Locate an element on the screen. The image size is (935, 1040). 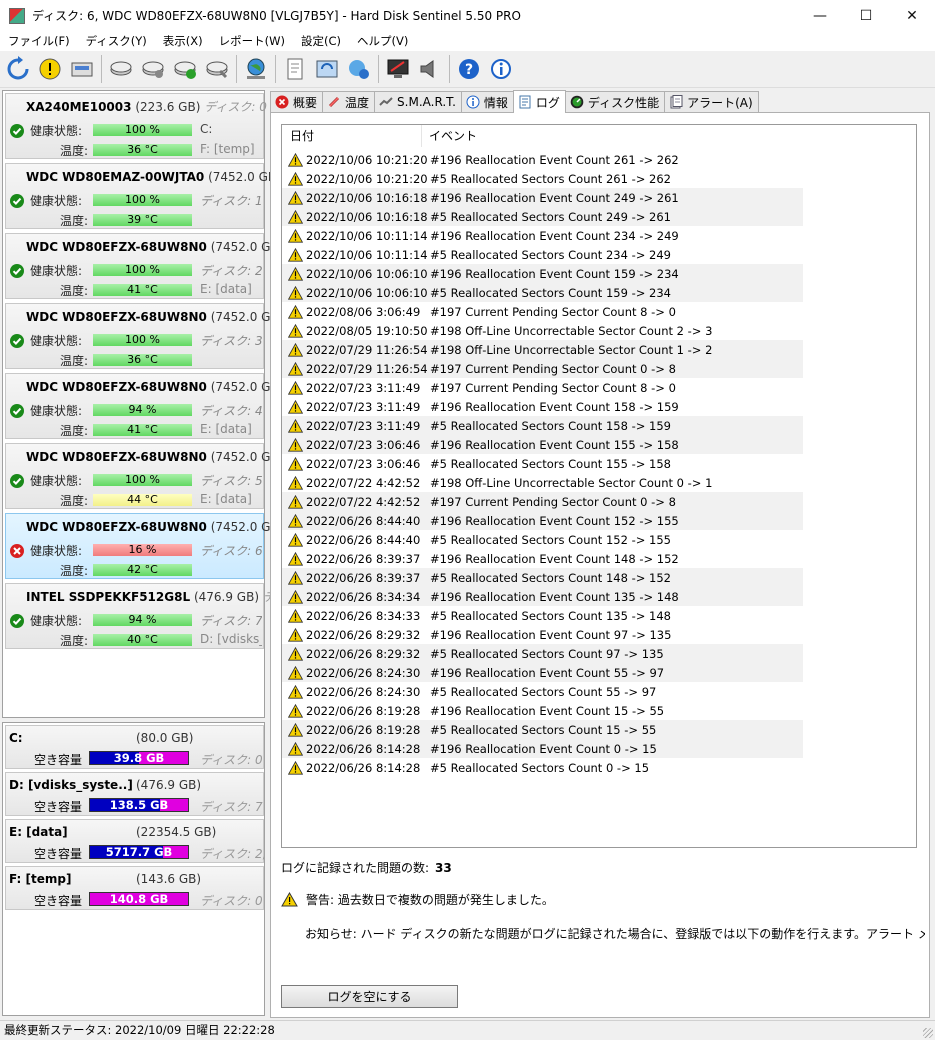
tab-log: ログ is located at coordinates (539, 101).